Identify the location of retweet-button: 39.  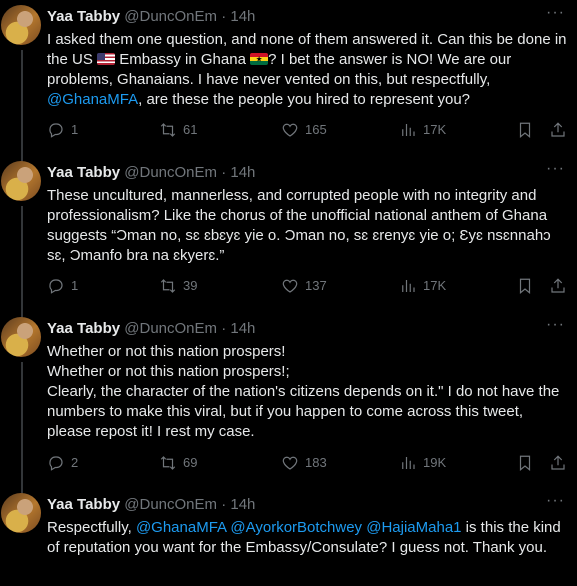
(178, 286).